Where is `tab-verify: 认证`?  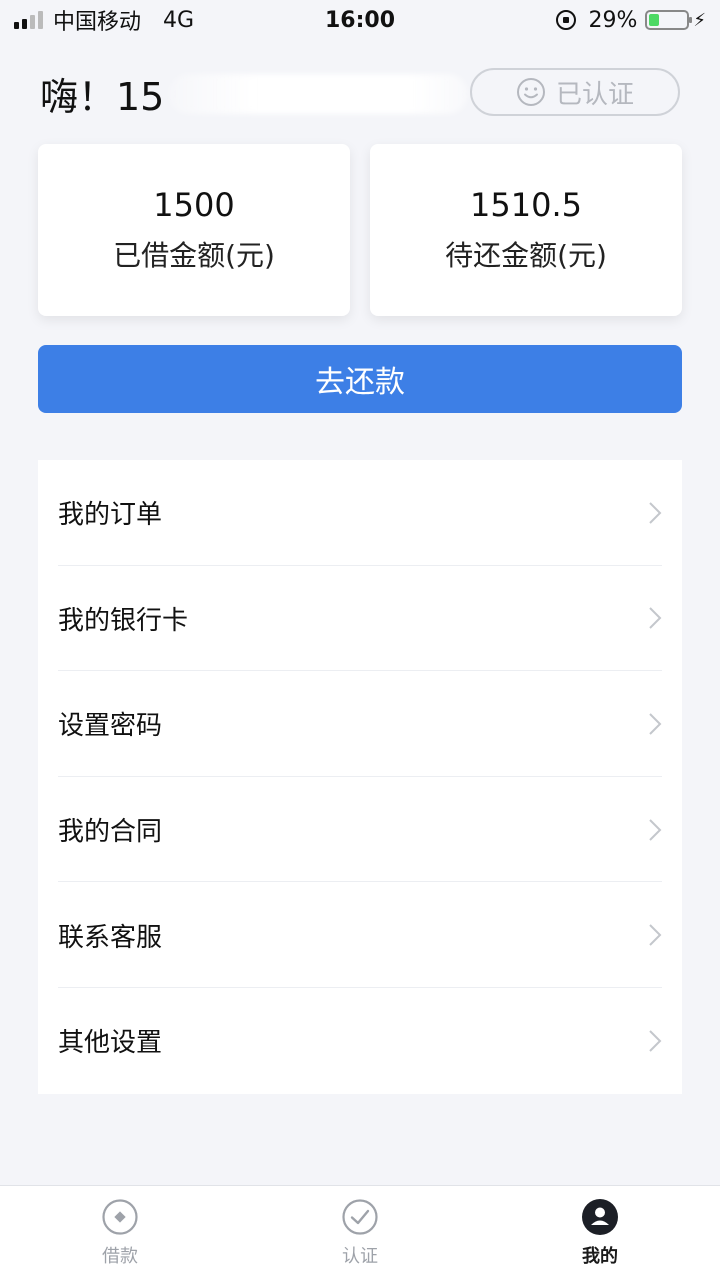 tab-verify: 认证 is located at coordinates (360, 1233).